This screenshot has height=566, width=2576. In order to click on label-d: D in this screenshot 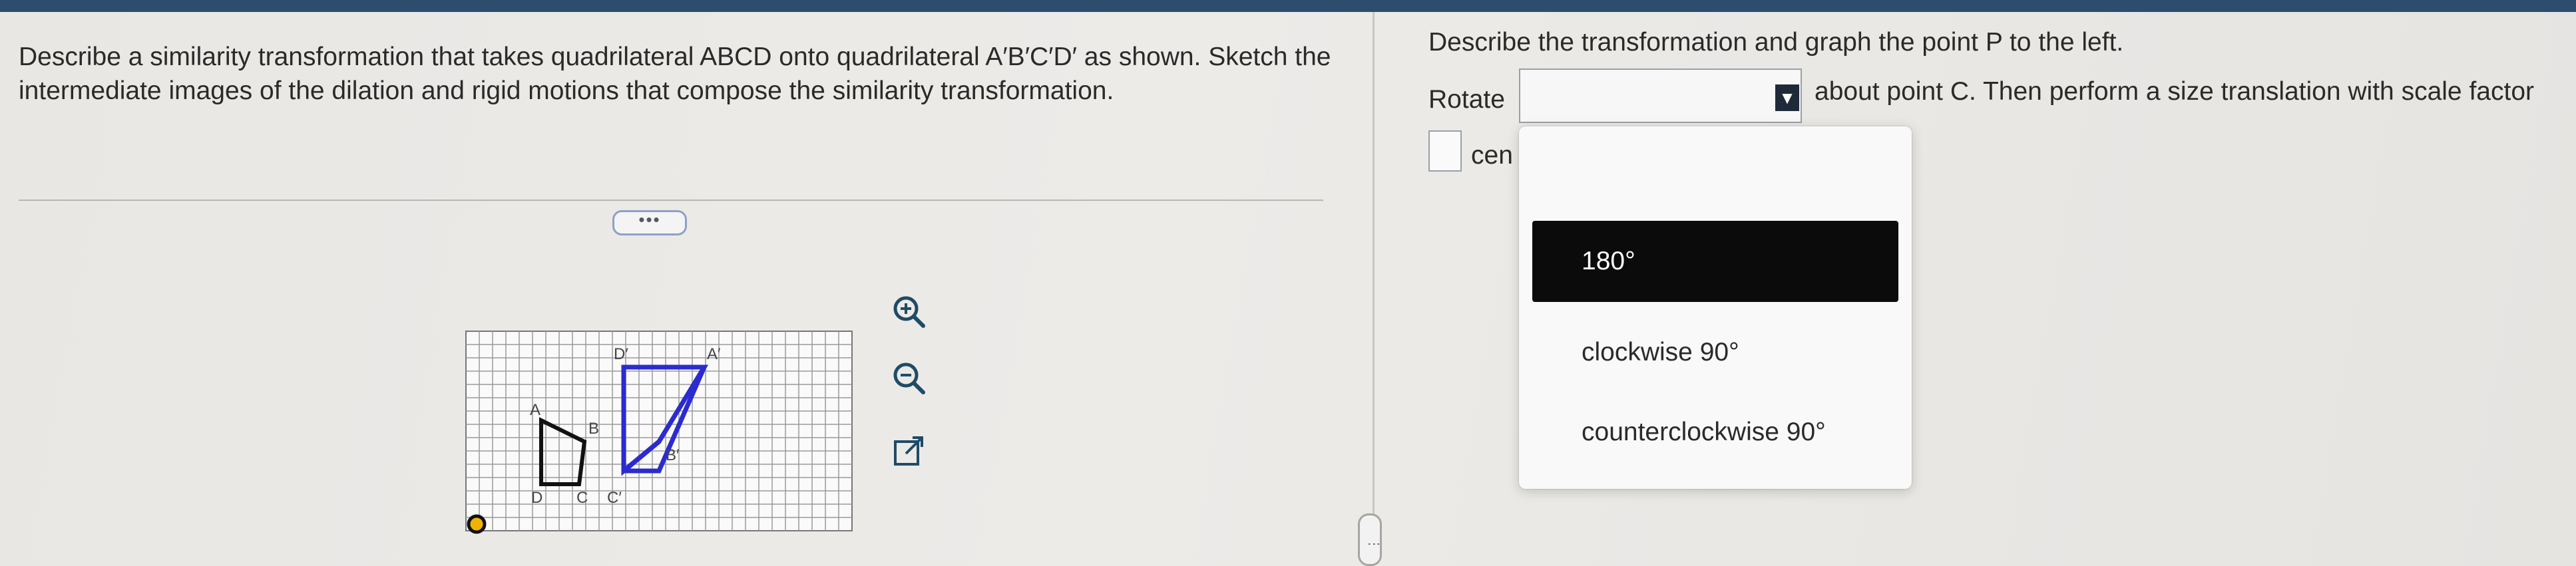, I will do `click(536, 498)`.